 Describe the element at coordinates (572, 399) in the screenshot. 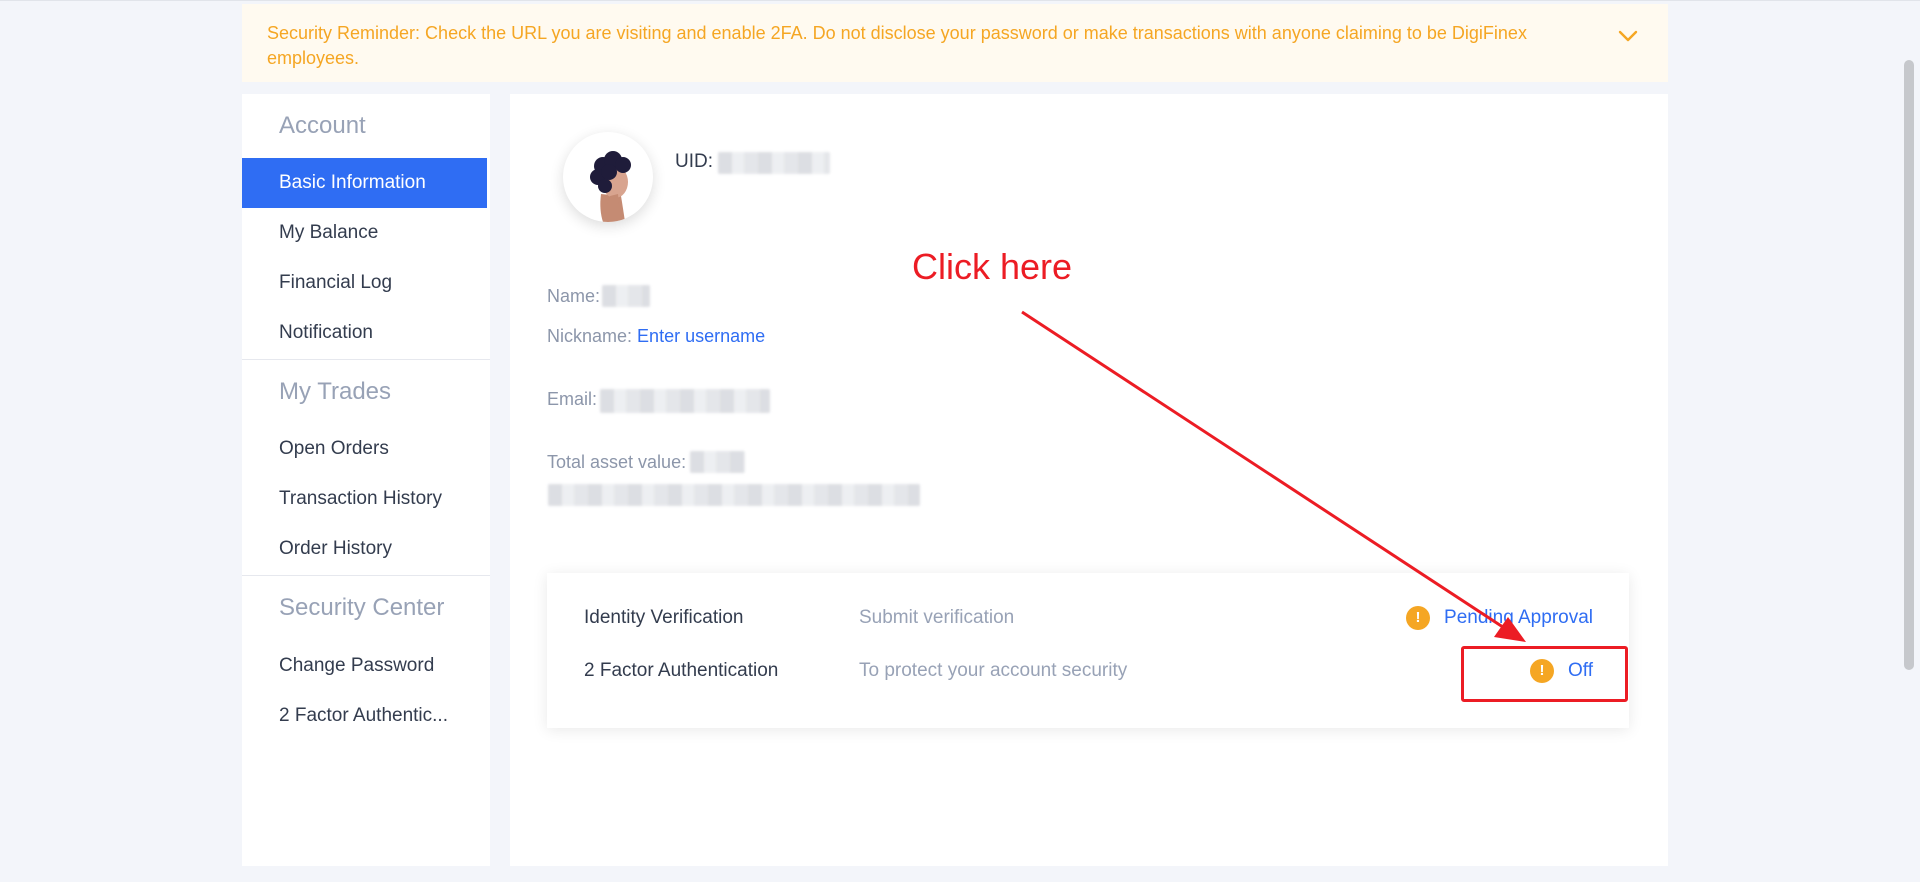

I see `email-label: Email:` at that location.